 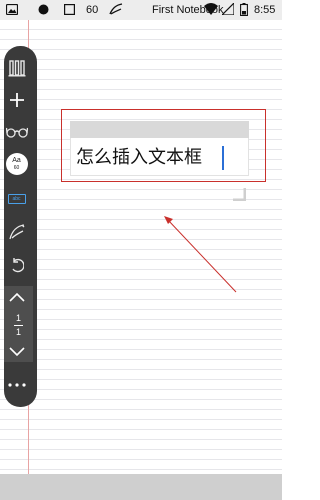 I want to click on pen-tool-button, so click(x=16, y=232).